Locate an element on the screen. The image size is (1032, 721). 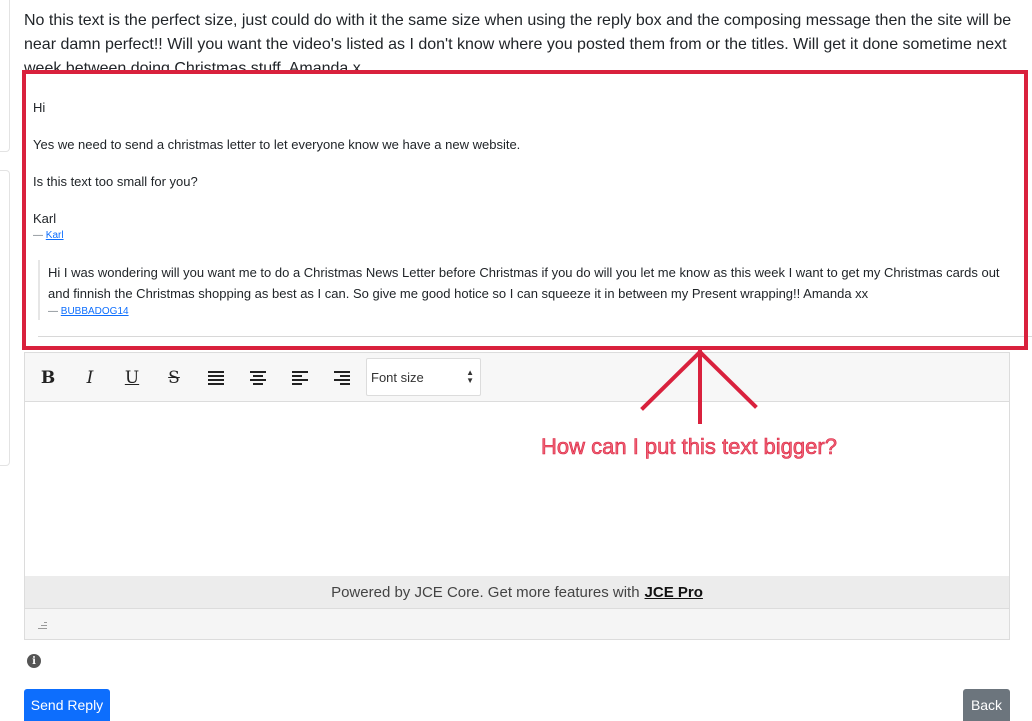
quote-line-2: Is this text too small for you? is located at coordinates (115, 181).